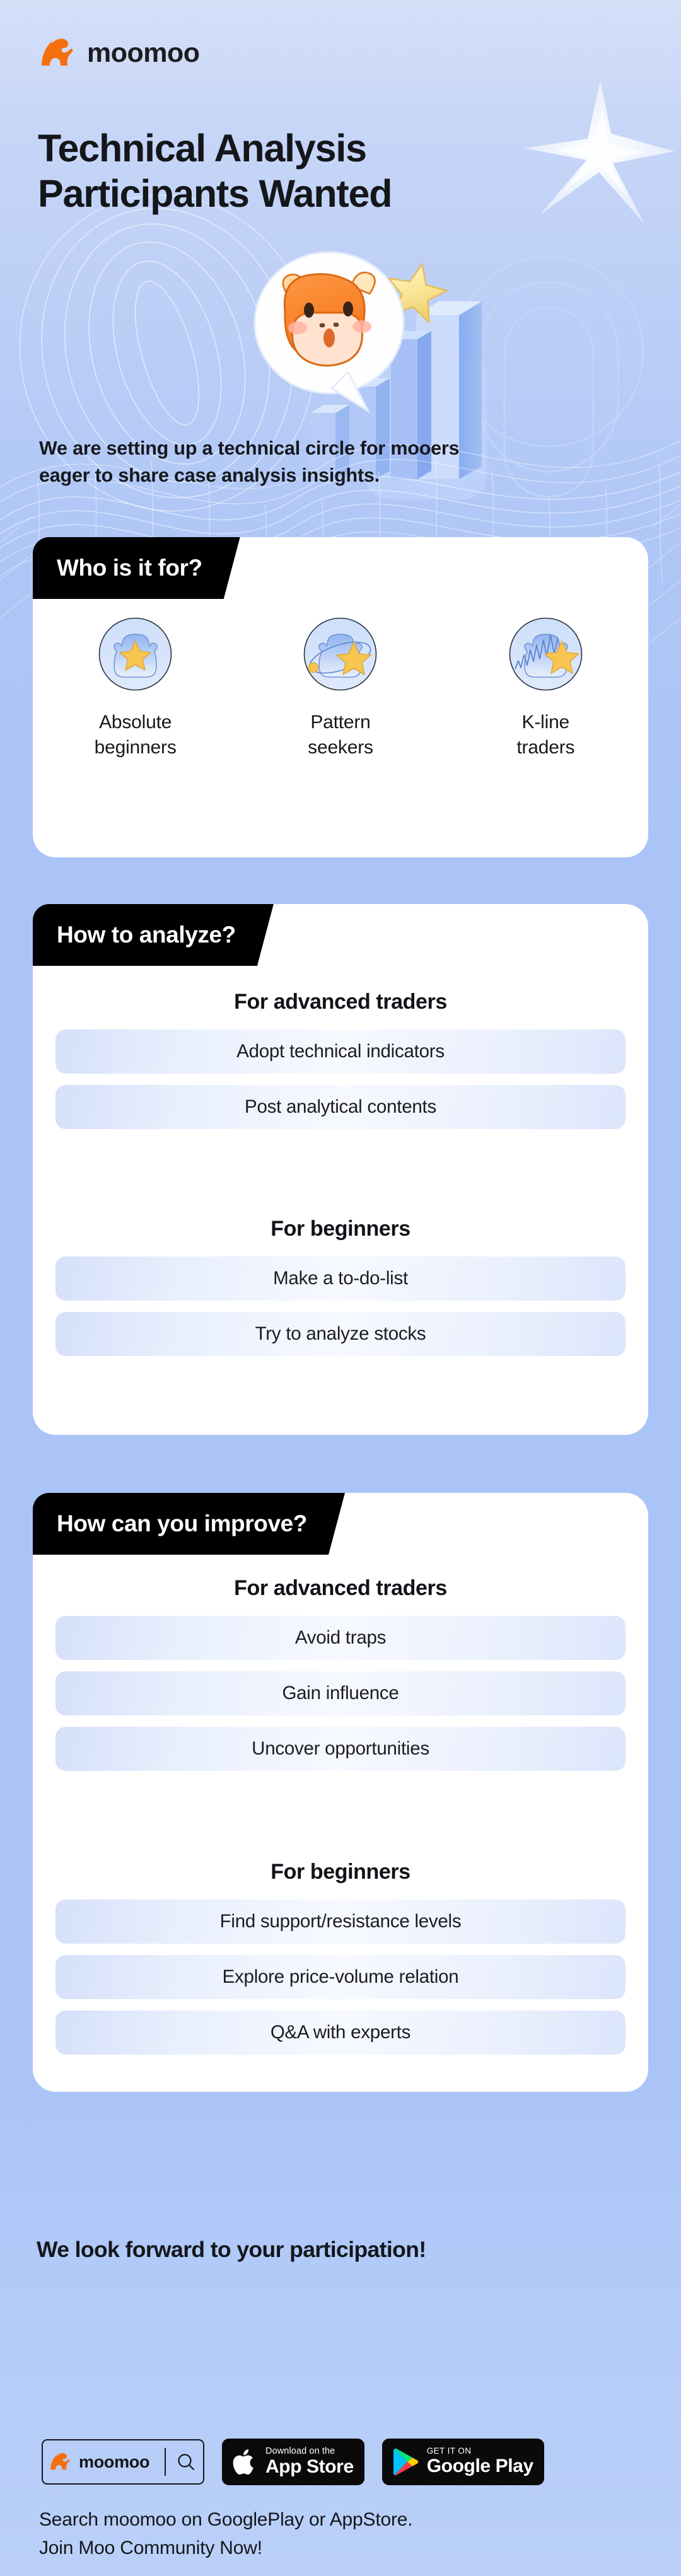 The width and height of the screenshot is (681, 2576). I want to click on persona-label: Absolute beginners, so click(136, 735).